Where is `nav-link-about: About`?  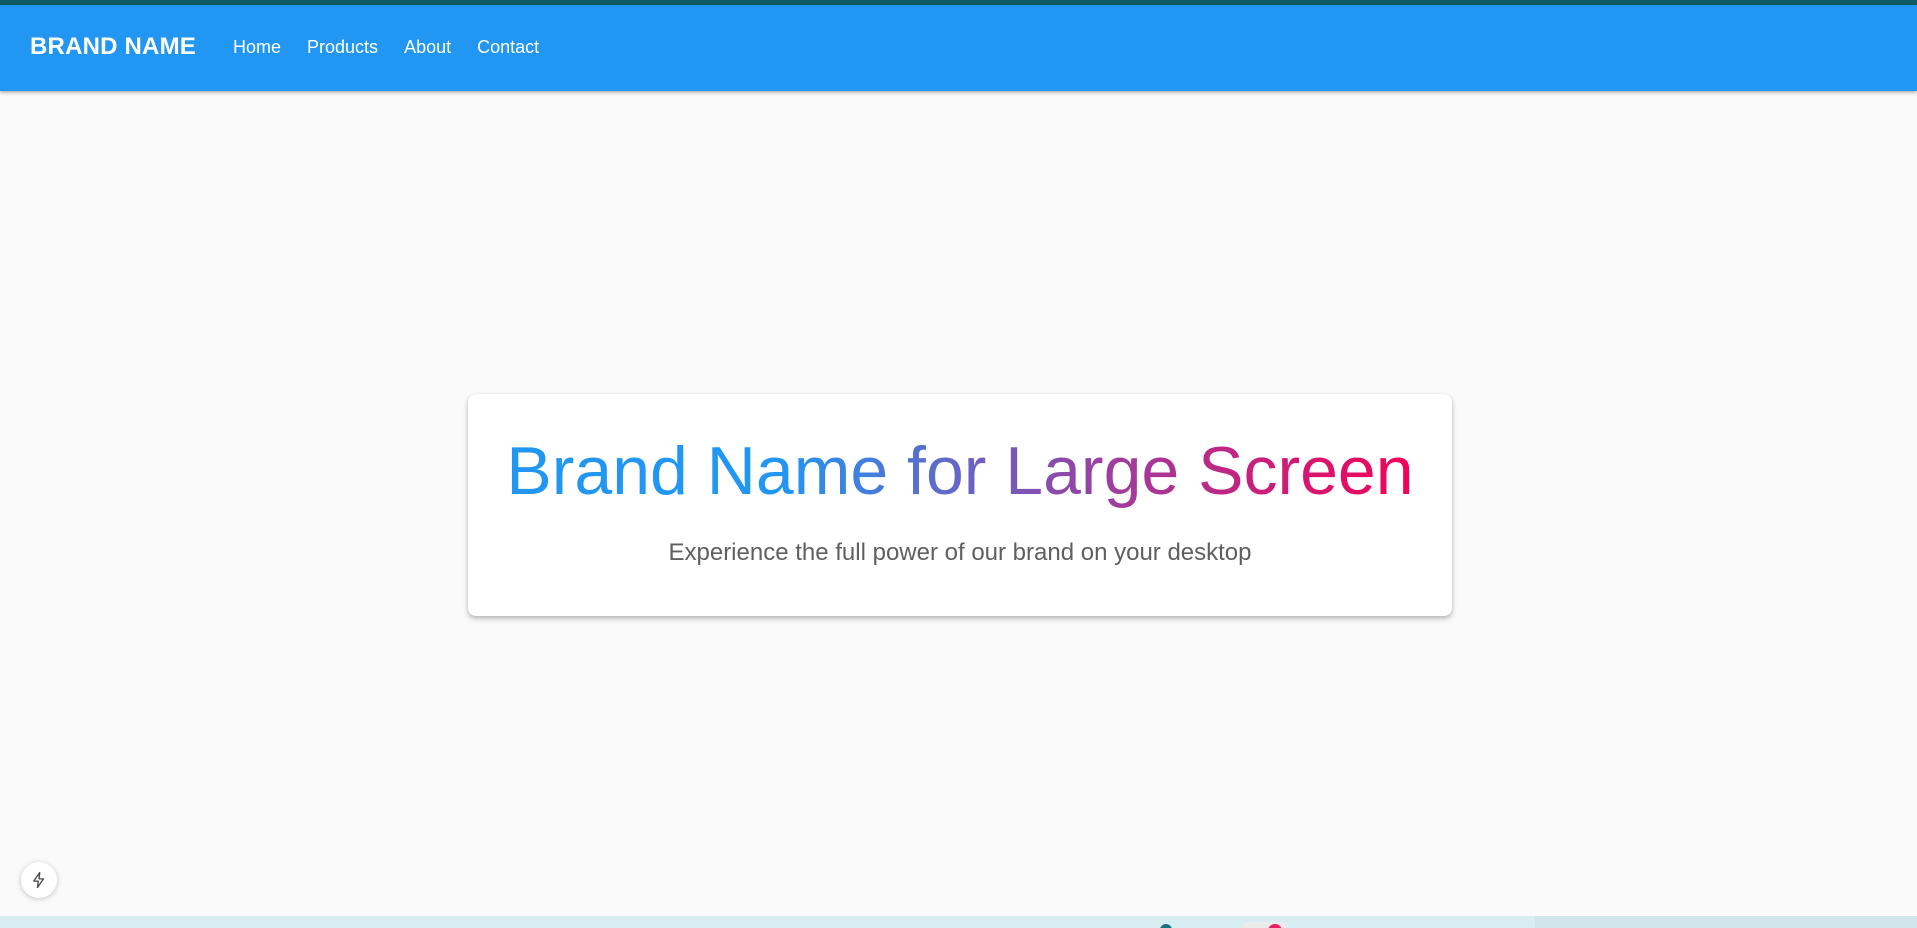 nav-link-about: About is located at coordinates (427, 47).